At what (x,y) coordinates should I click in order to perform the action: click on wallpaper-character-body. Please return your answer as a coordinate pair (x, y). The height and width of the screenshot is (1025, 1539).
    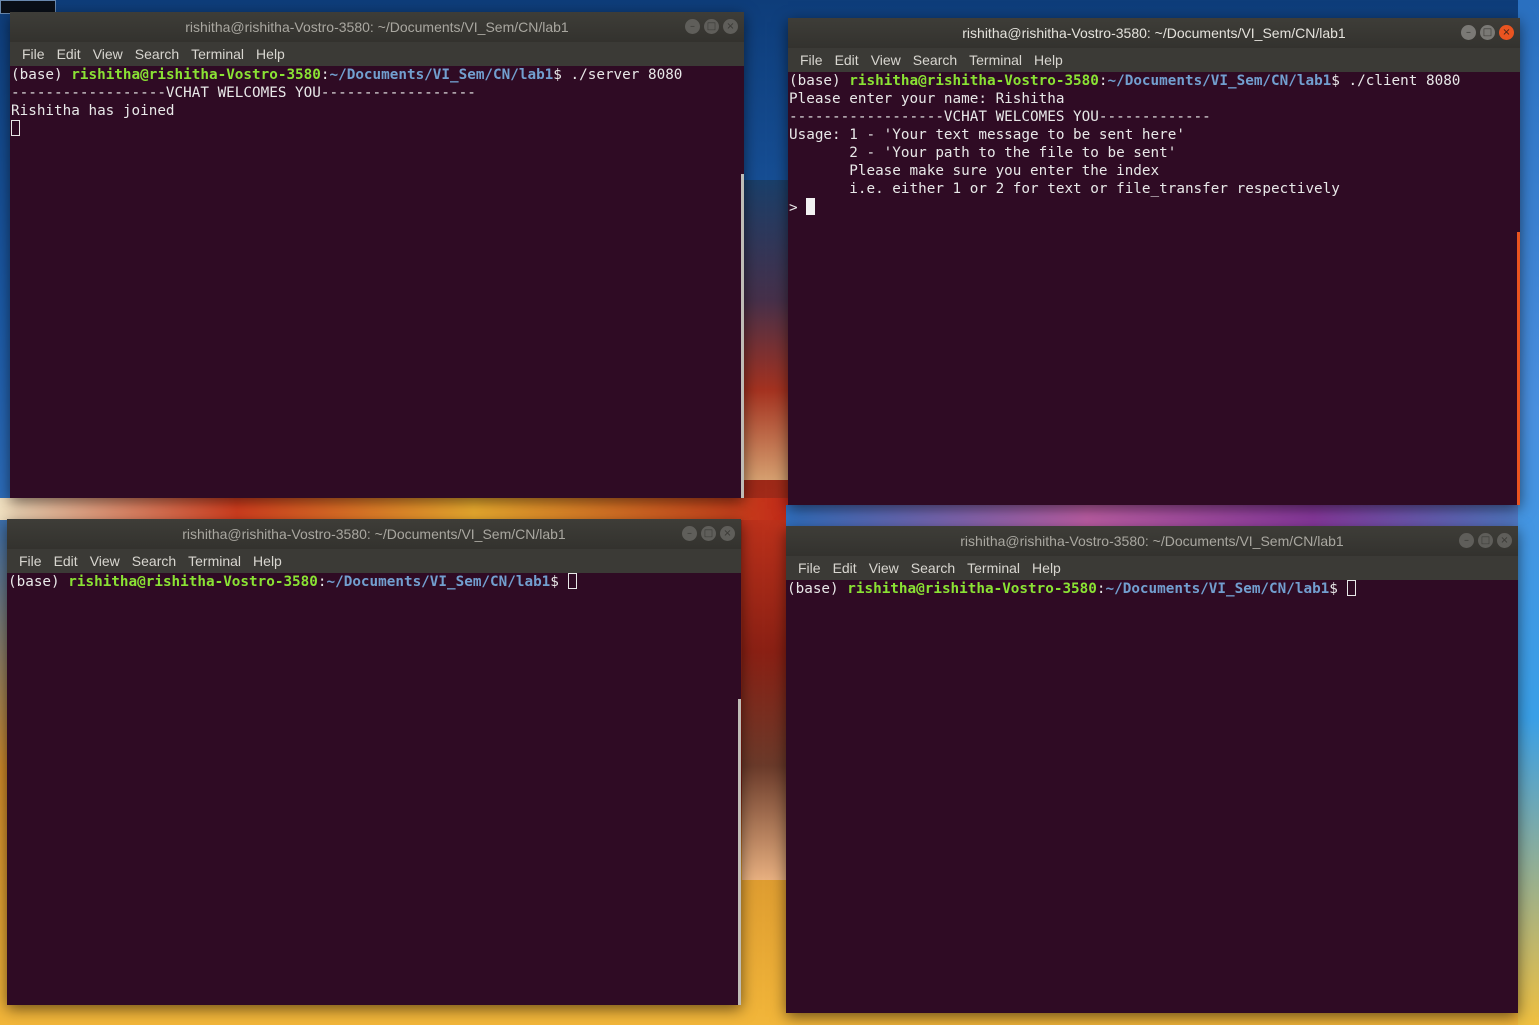
    Looking at the image, I should click on (765, 690).